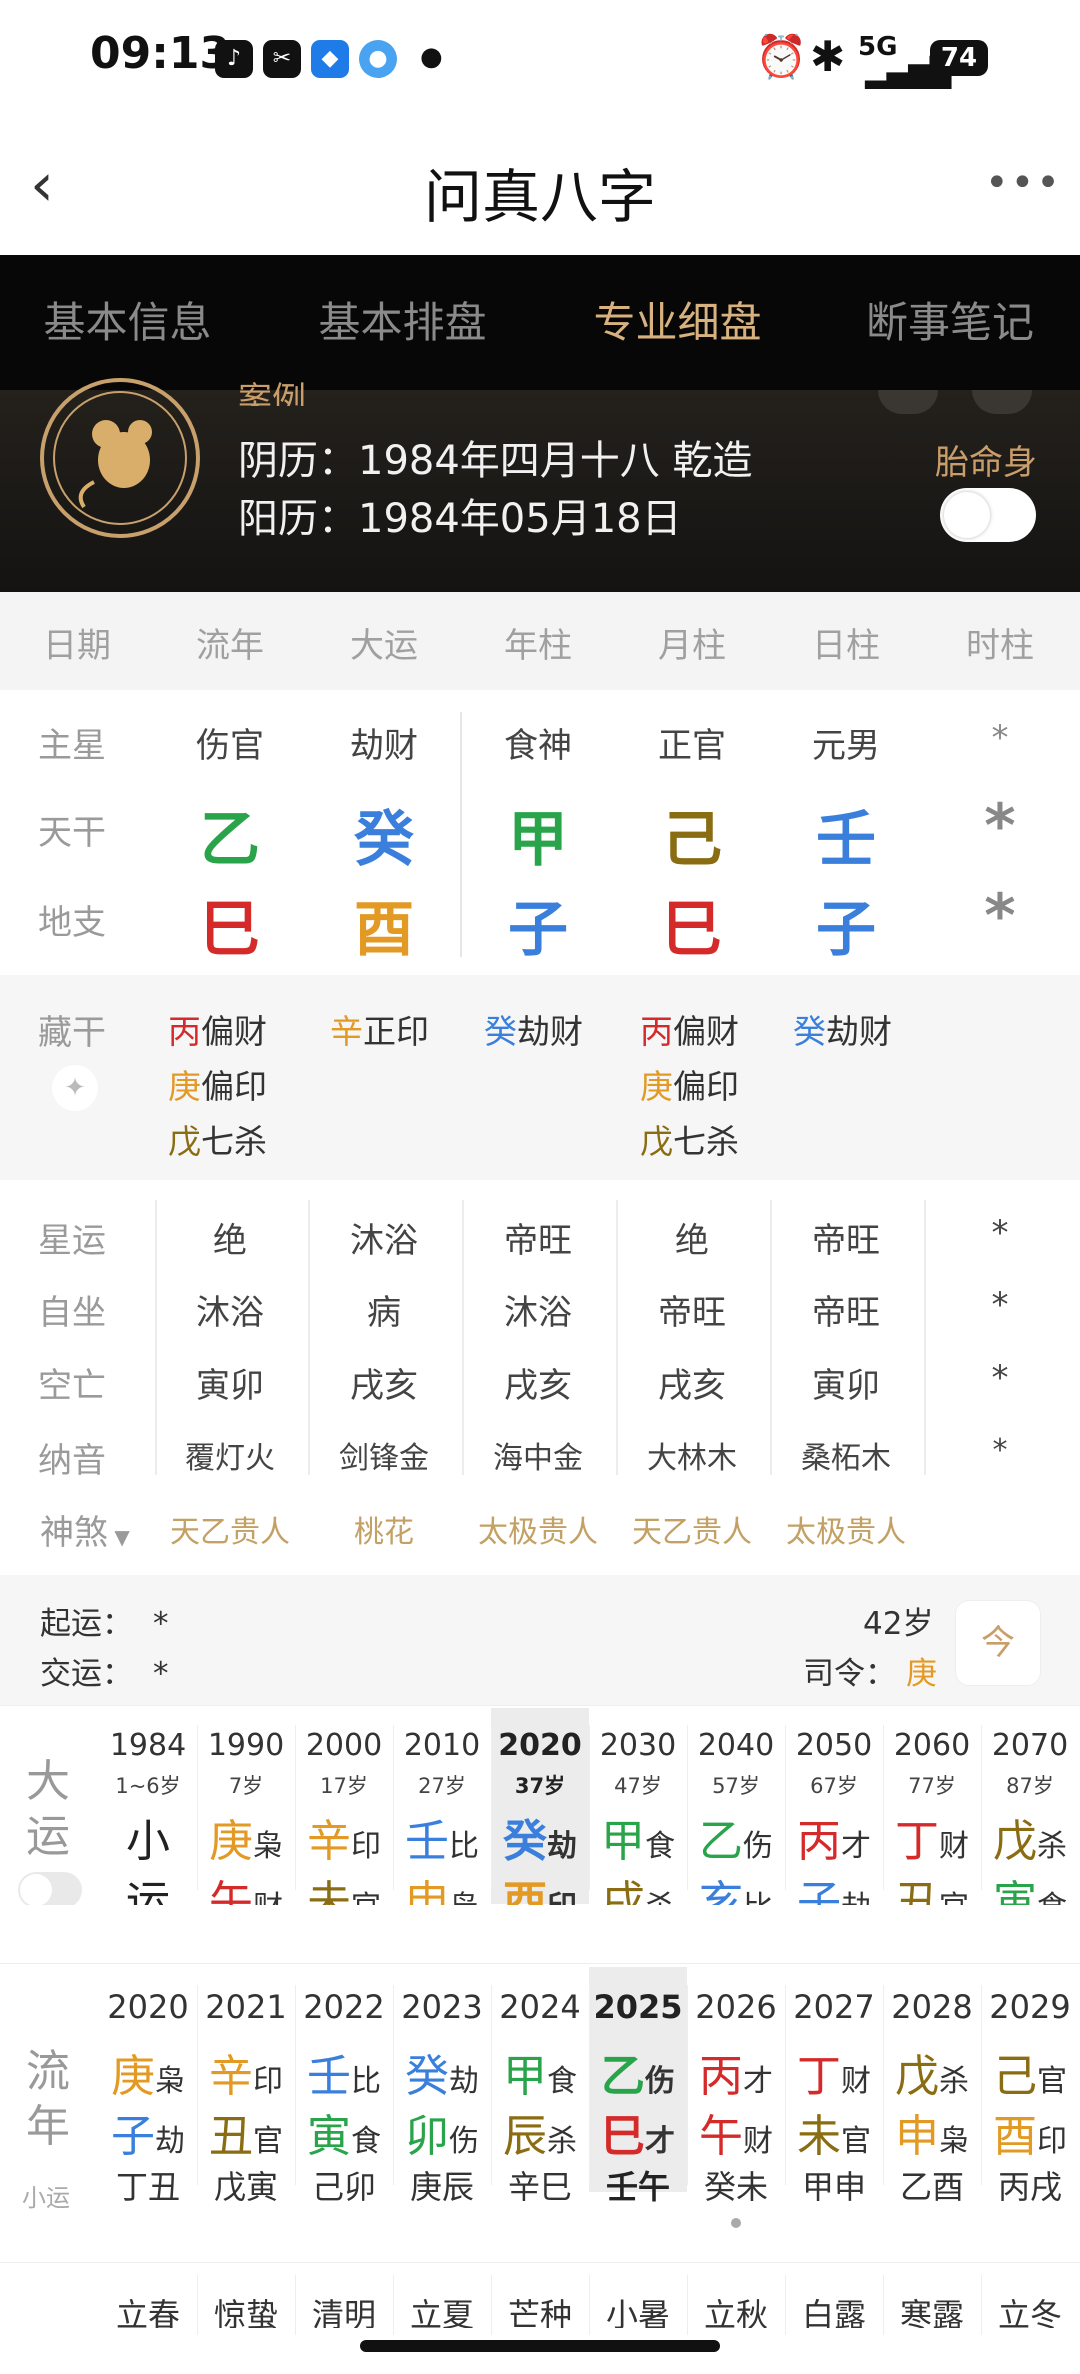 This screenshot has height=2374, width=1080. Describe the element at coordinates (1030, 2007) in the screenshot. I see `liunian-year: 2029` at that location.